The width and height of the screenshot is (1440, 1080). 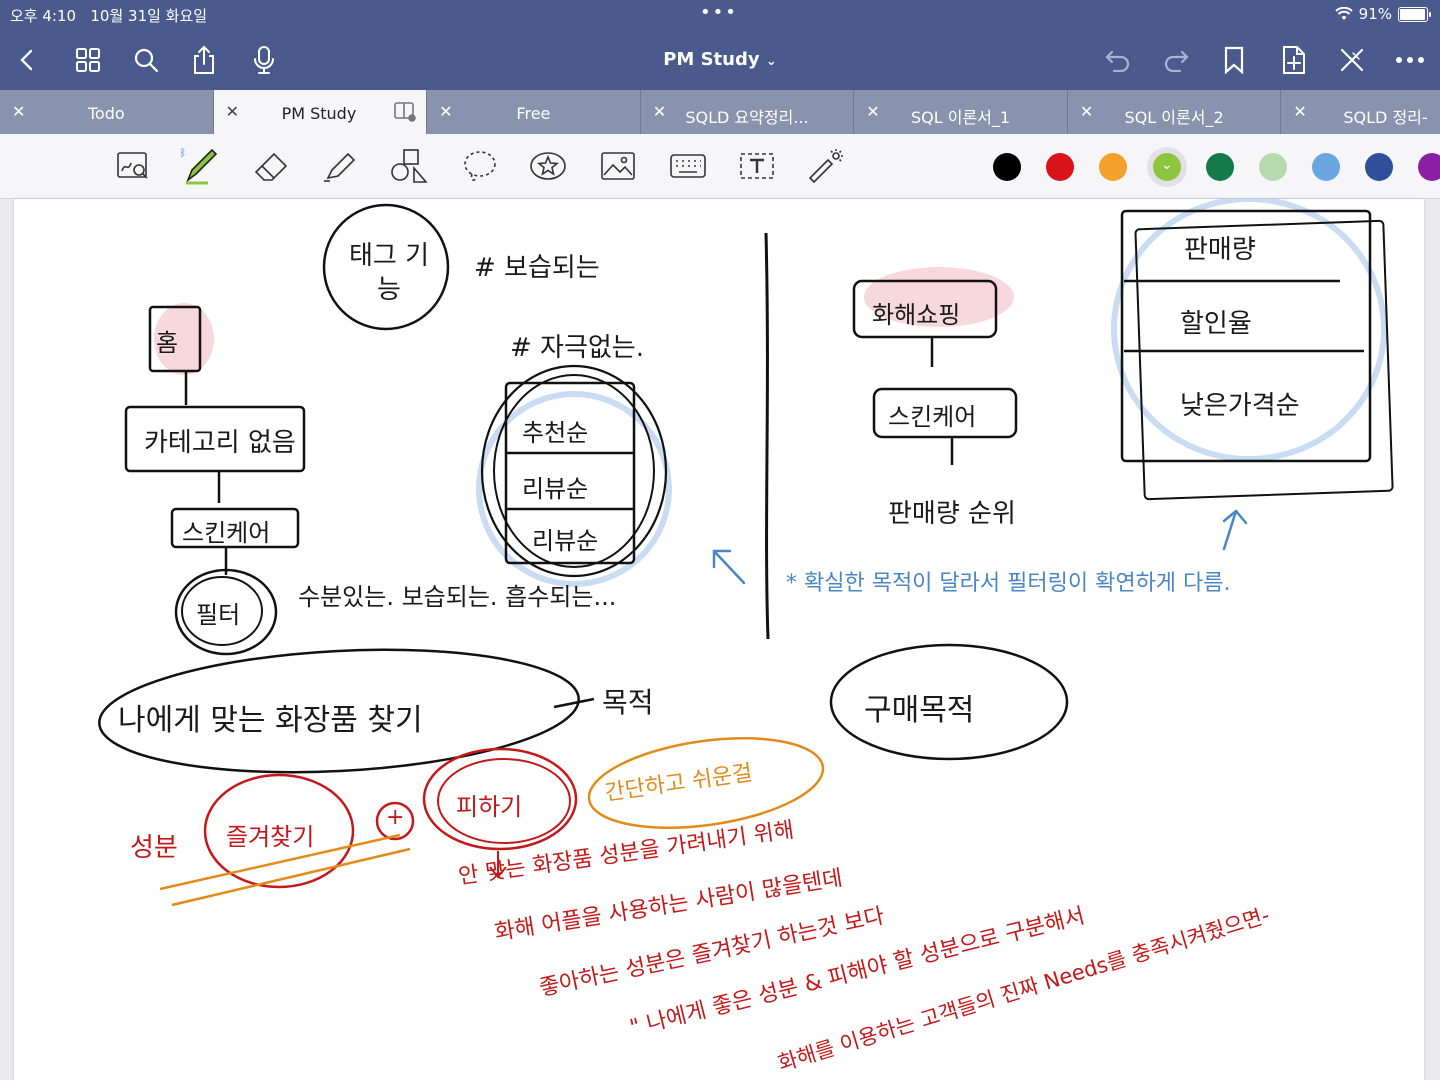 What do you see at coordinates (1234, 60) in the screenshot?
I see `bookmark-icon` at bounding box center [1234, 60].